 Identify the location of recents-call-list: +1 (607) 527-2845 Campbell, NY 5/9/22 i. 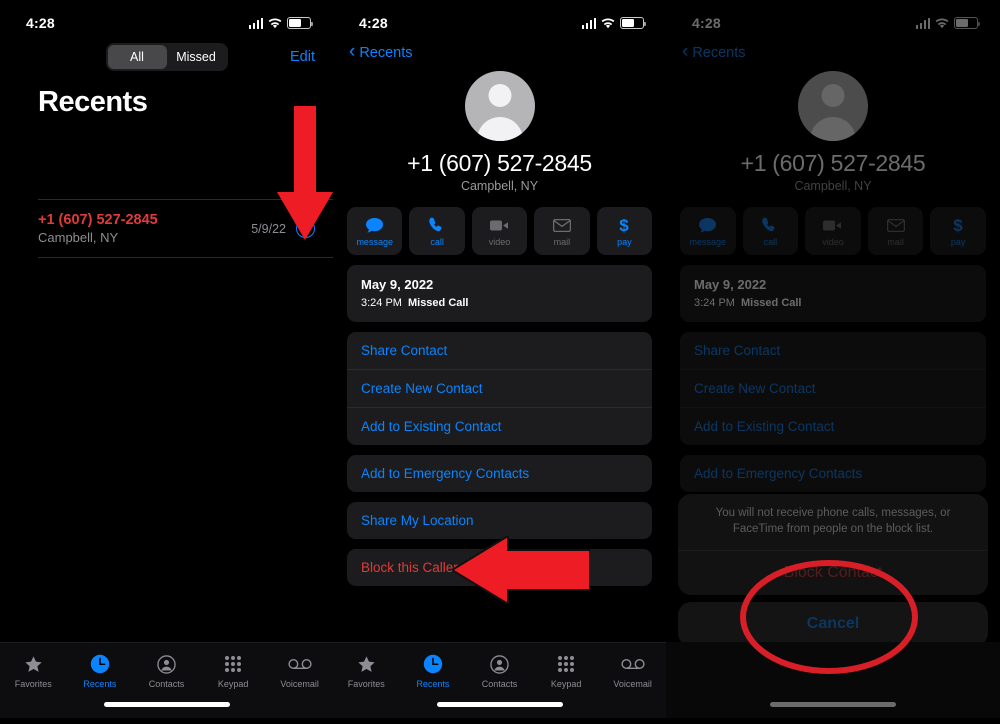
(166, 228).